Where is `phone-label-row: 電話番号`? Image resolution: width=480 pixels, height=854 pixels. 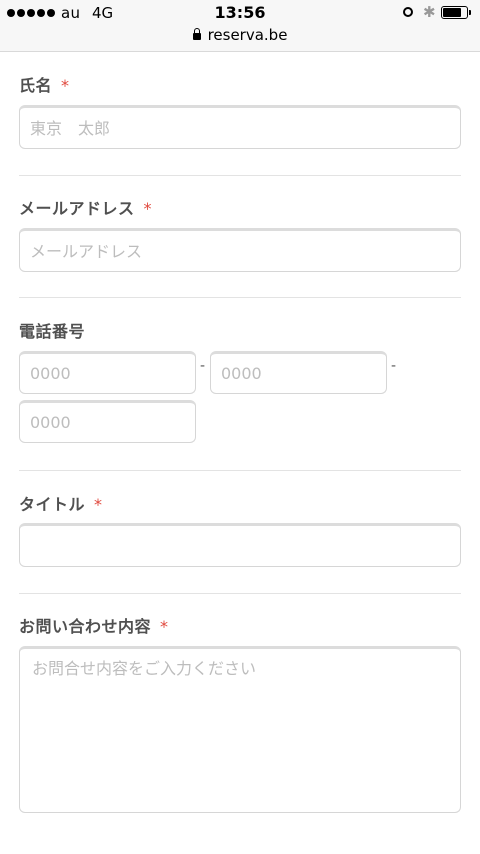 phone-label-row: 電話番号 is located at coordinates (240, 330).